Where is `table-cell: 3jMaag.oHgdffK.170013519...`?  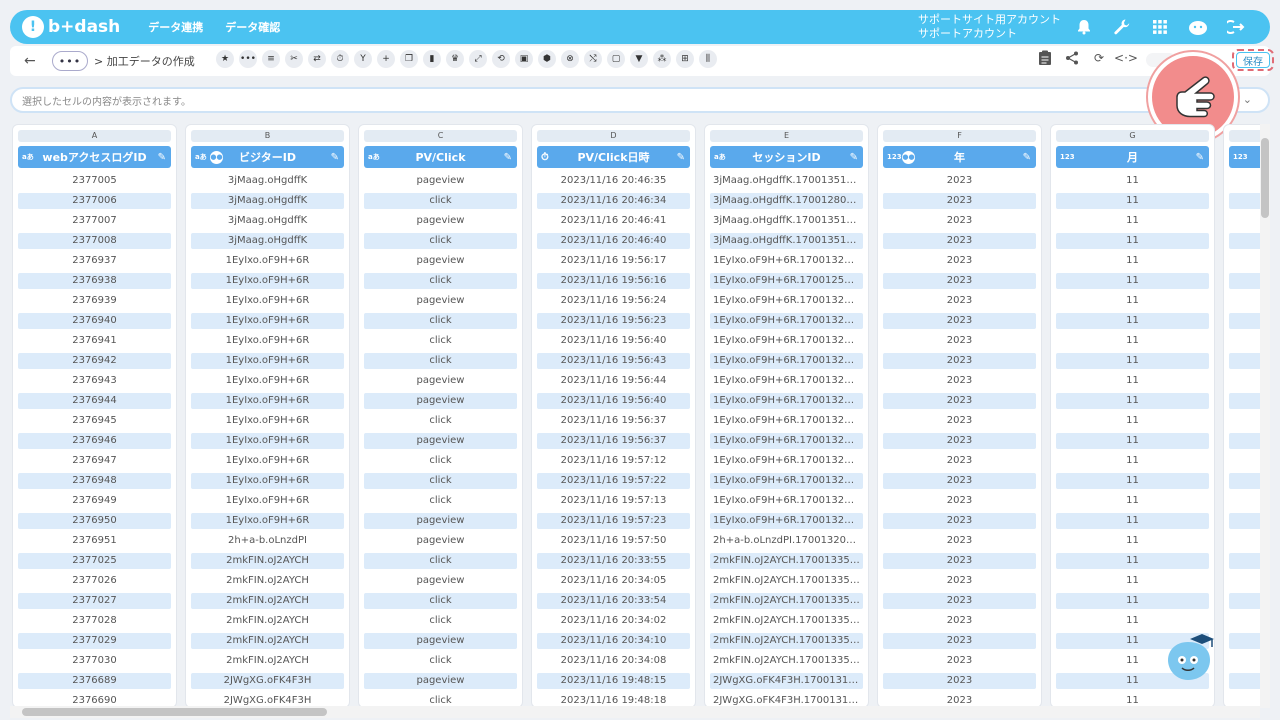
table-cell: 3jMaag.oHgdffK.170013519... is located at coordinates (786, 181).